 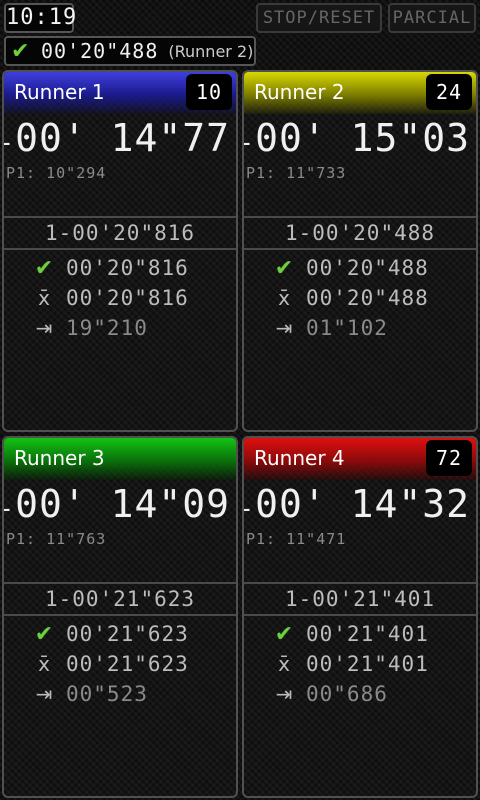 I want to click on partial-time: P1: 11"763, so click(x=56, y=539).